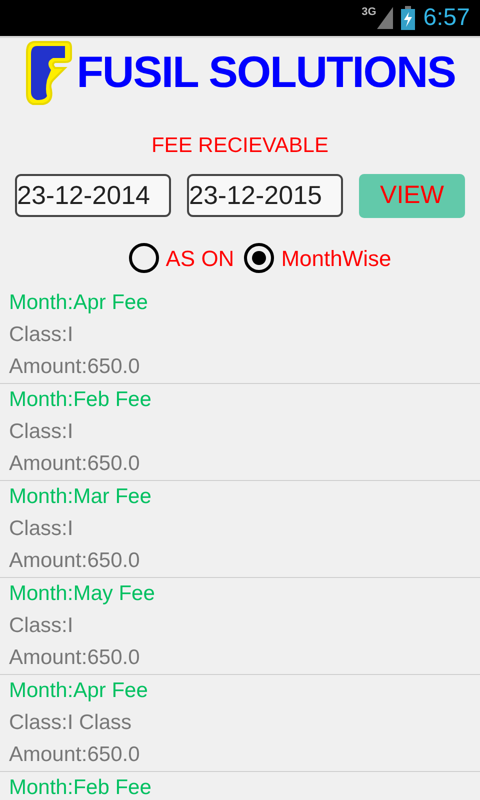 The width and height of the screenshot is (480, 800). What do you see at coordinates (200, 258) in the screenshot?
I see `radio-label: AS ON` at bounding box center [200, 258].